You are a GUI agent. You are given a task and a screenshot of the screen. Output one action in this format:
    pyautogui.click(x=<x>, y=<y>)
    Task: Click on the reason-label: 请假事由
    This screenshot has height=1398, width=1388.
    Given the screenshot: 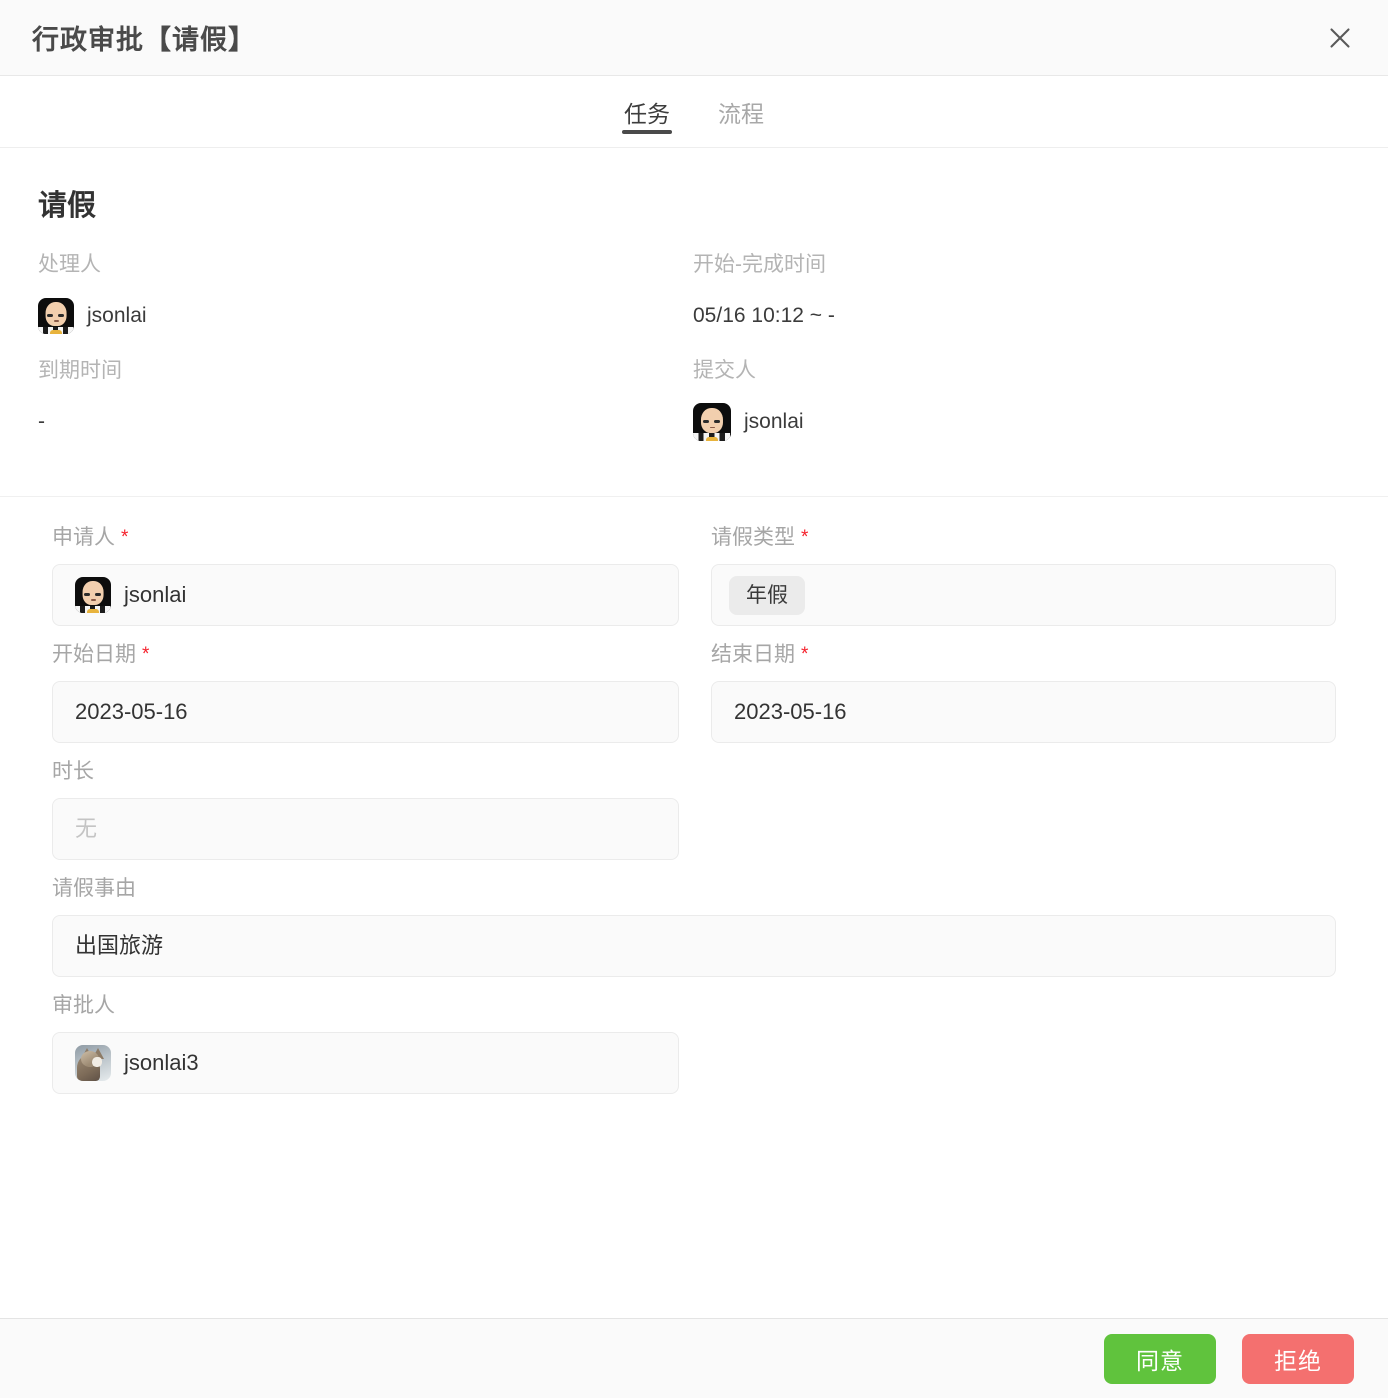 What is the action you would take?
    pyautogui.click(x=94, y=888)
    